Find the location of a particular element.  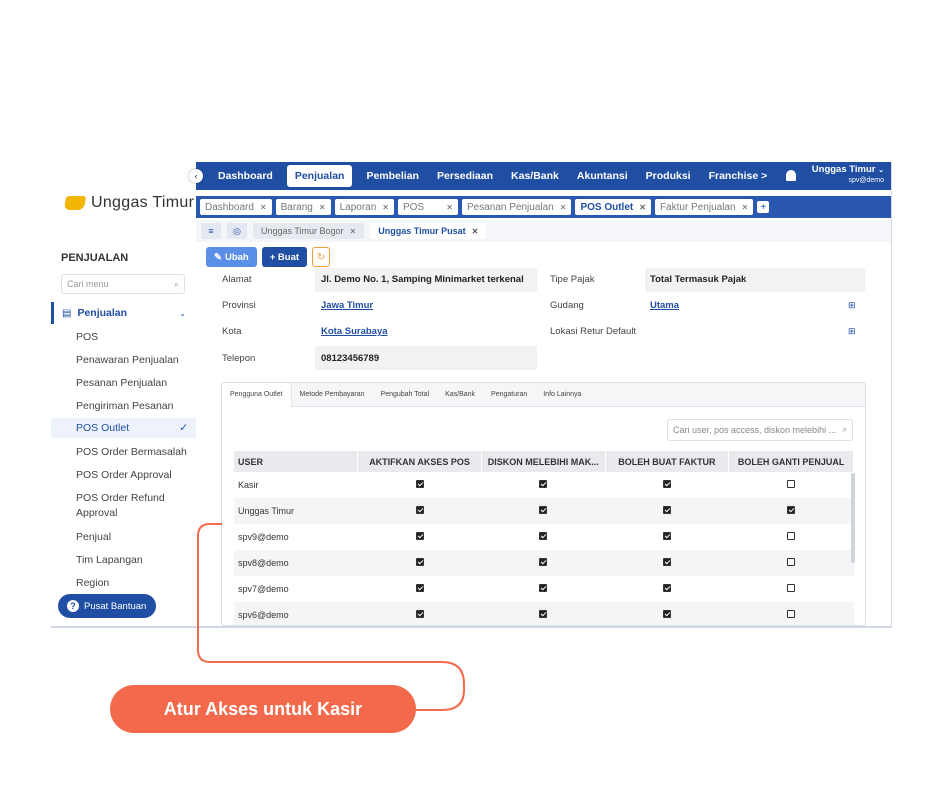

nav-franchise: Franchise > is located at coordinates (738, 176).